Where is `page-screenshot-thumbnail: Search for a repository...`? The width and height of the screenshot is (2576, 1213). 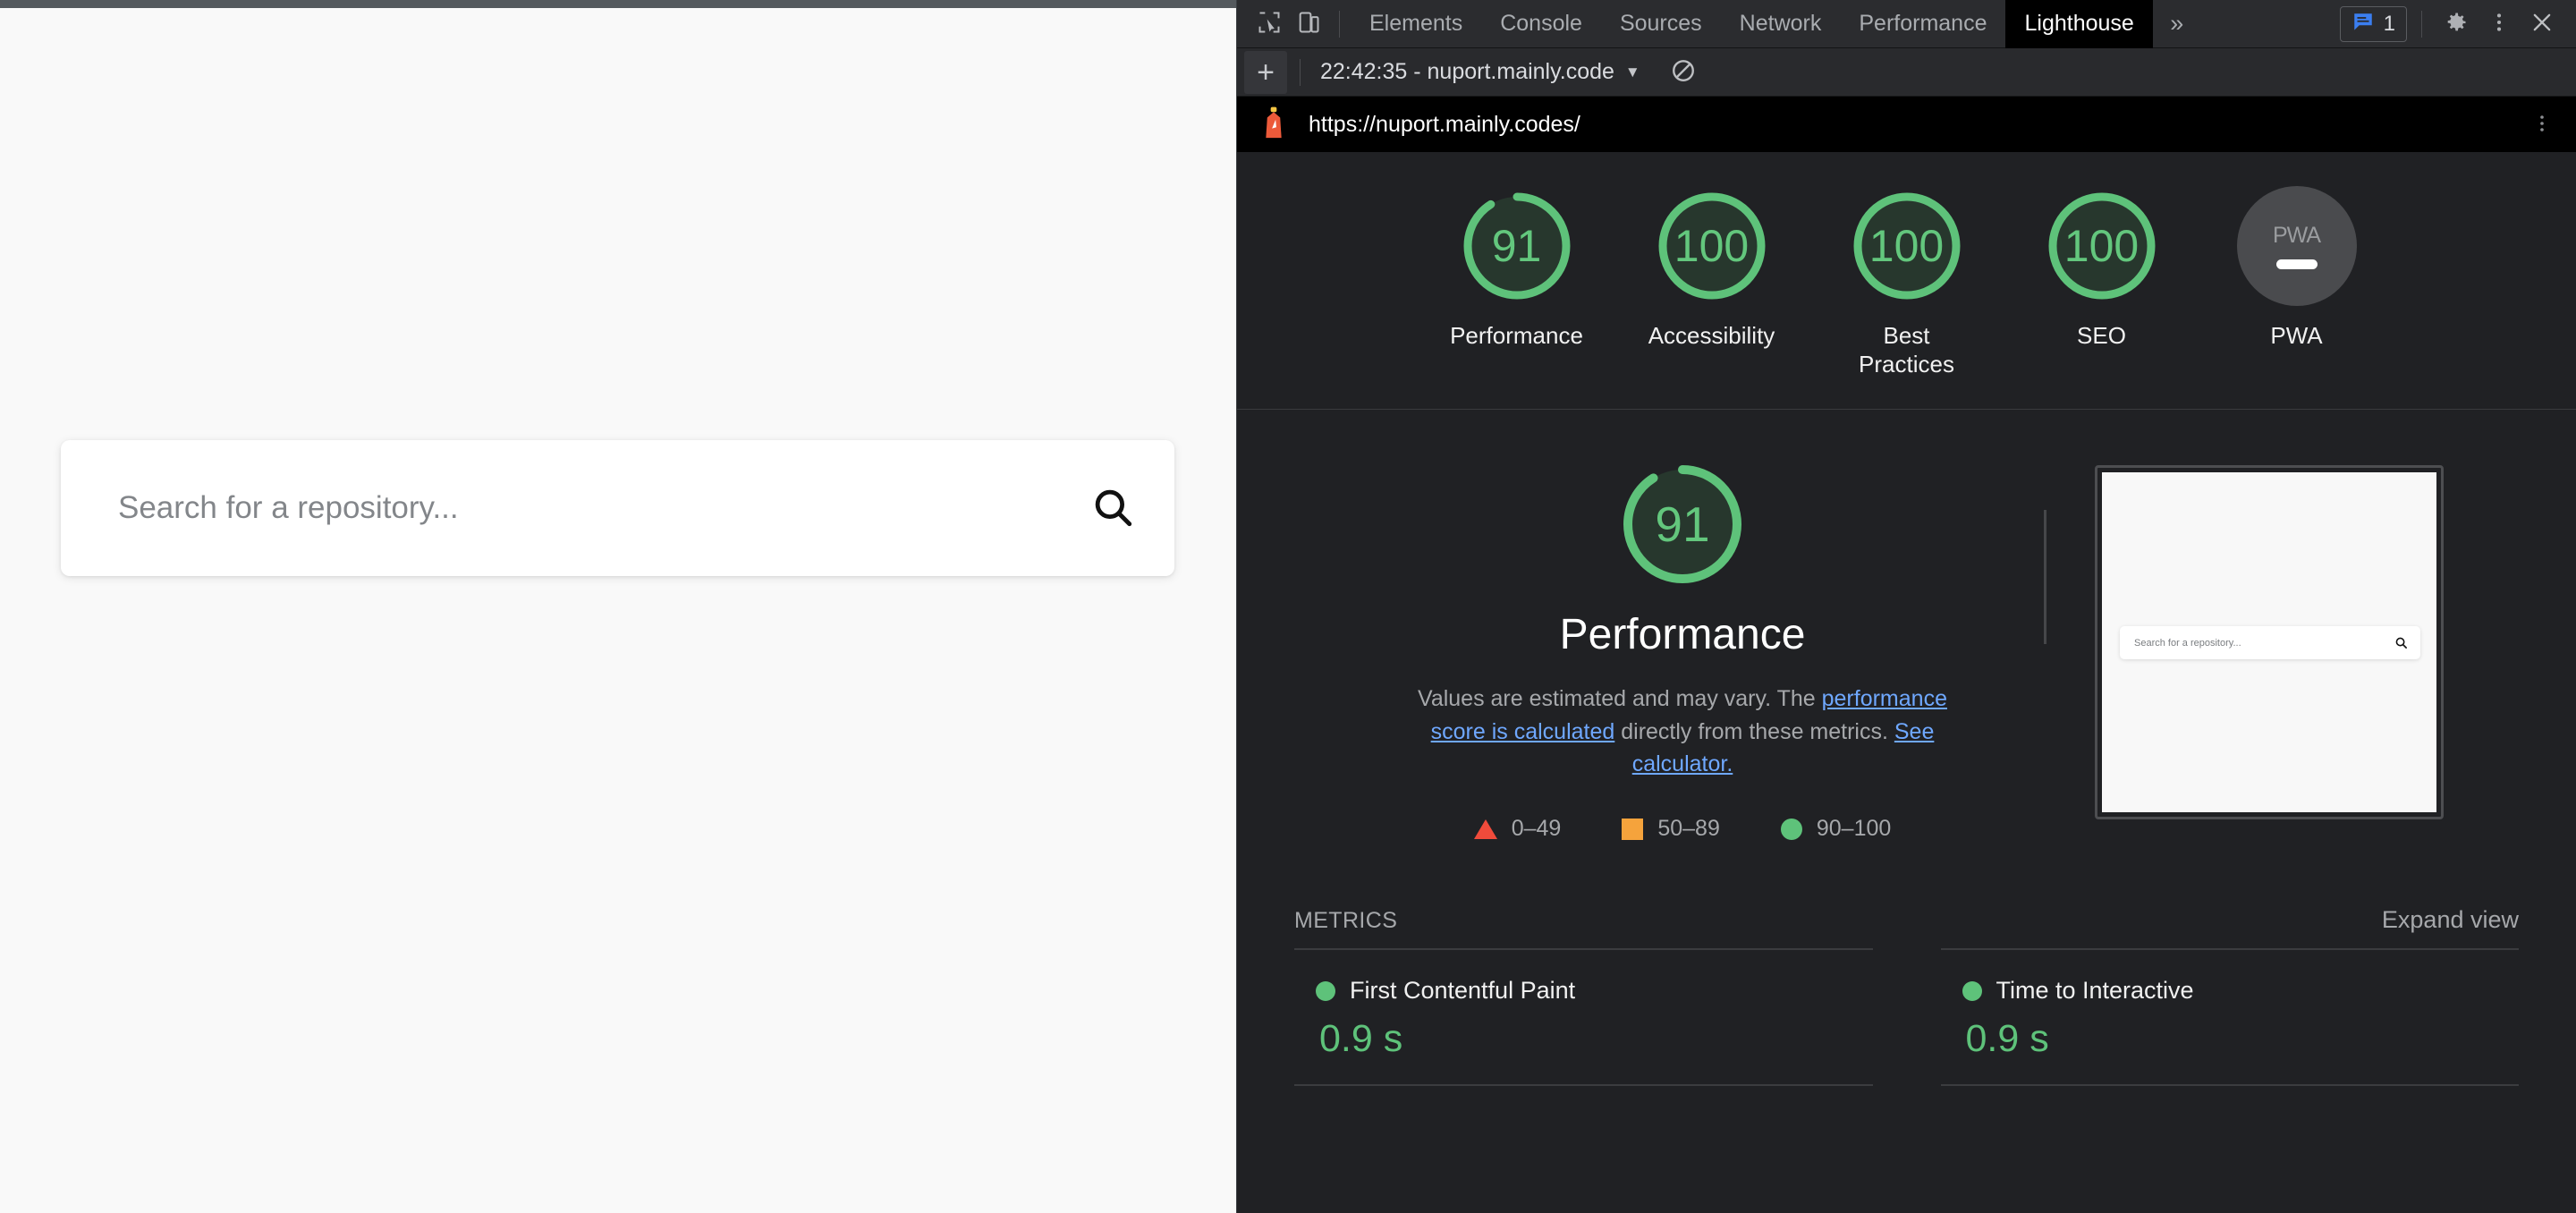 page-screenshot-thumbnail: Search for a repository... is located at coordinates (2269, 642).